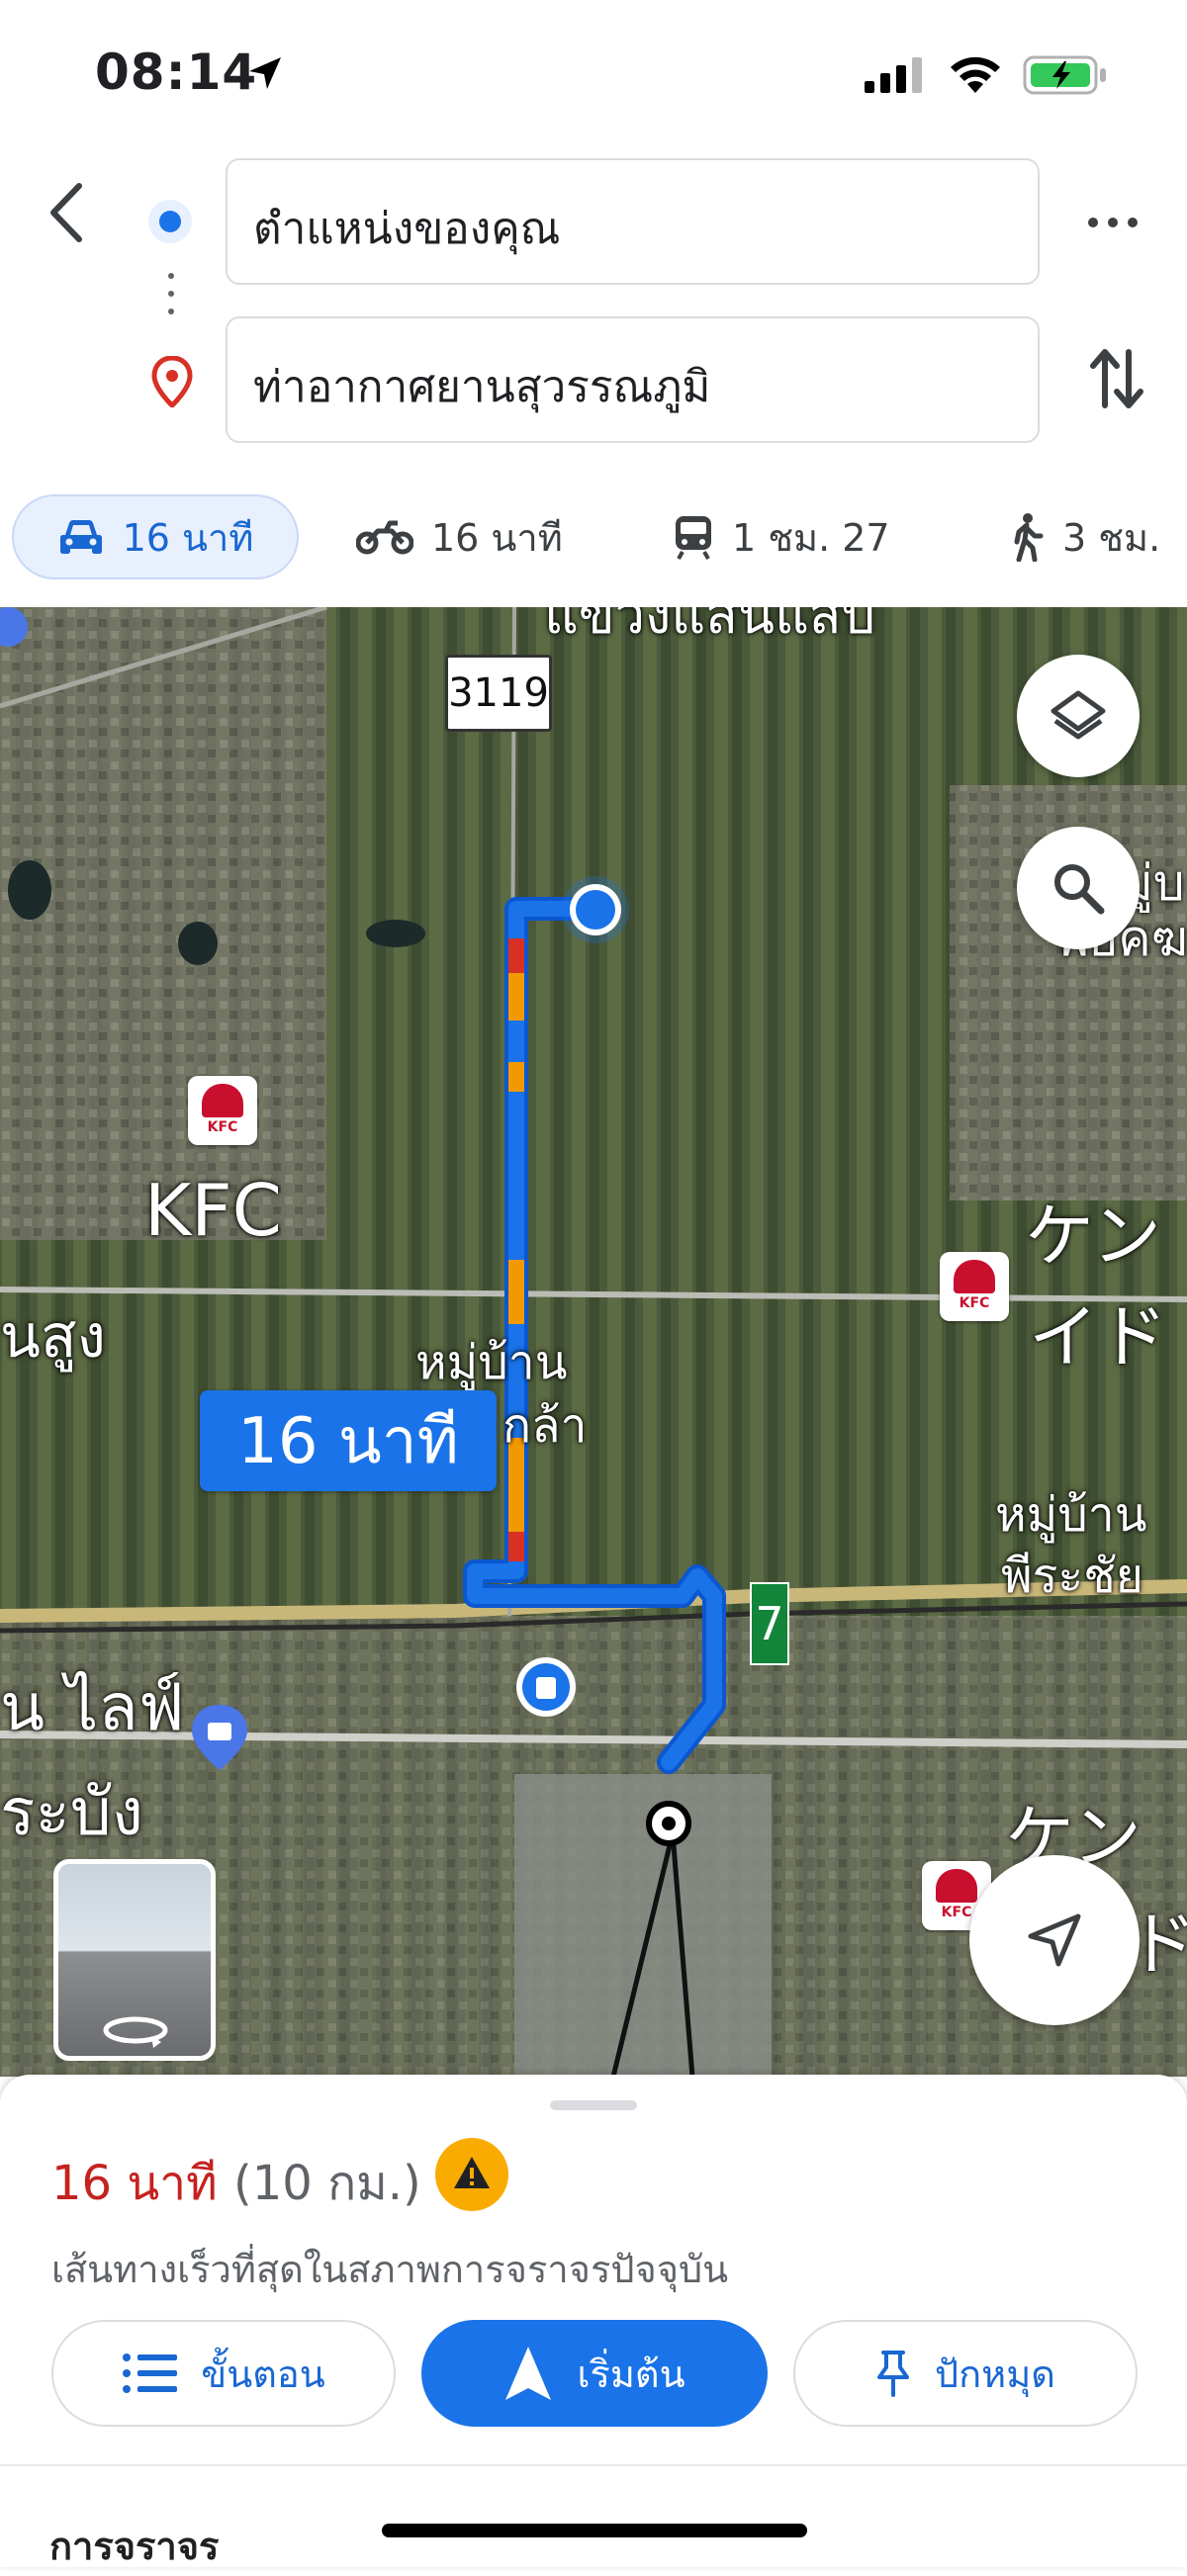 This screenshot has width=1187, height=2576. What do you see at coordinates (710, 626) in the screenshot?
I see `map-label-district: แขวงแสนแสบ` at bounding box center [710, 626].